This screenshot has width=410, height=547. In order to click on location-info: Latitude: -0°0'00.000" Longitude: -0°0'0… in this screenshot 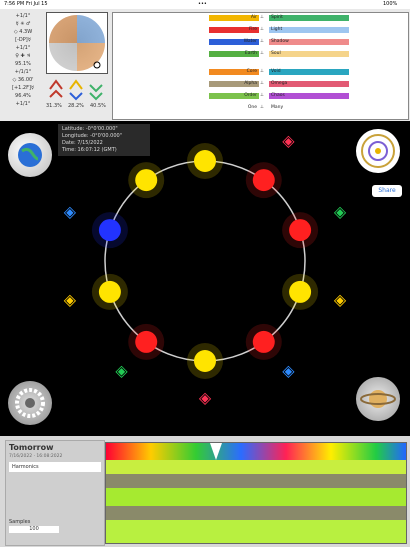, I will do `click(104, 140)`.